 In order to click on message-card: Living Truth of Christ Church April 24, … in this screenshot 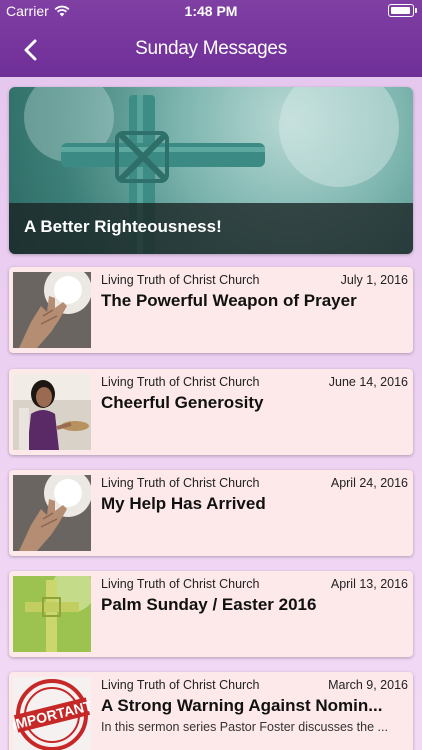, I will do `click(211, 513)`.